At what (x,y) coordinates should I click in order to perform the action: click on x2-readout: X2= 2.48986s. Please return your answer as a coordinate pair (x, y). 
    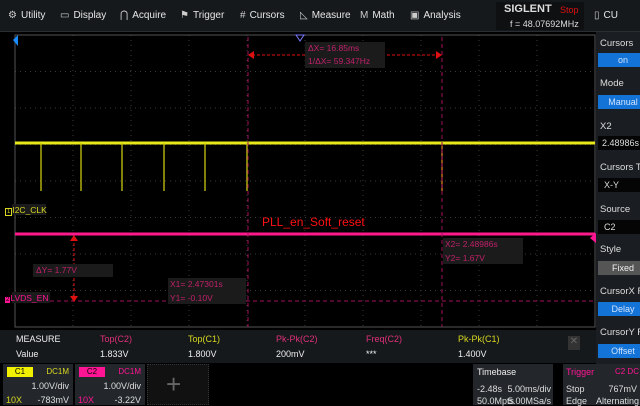
    Looking at the image, I should click on (471, 244).